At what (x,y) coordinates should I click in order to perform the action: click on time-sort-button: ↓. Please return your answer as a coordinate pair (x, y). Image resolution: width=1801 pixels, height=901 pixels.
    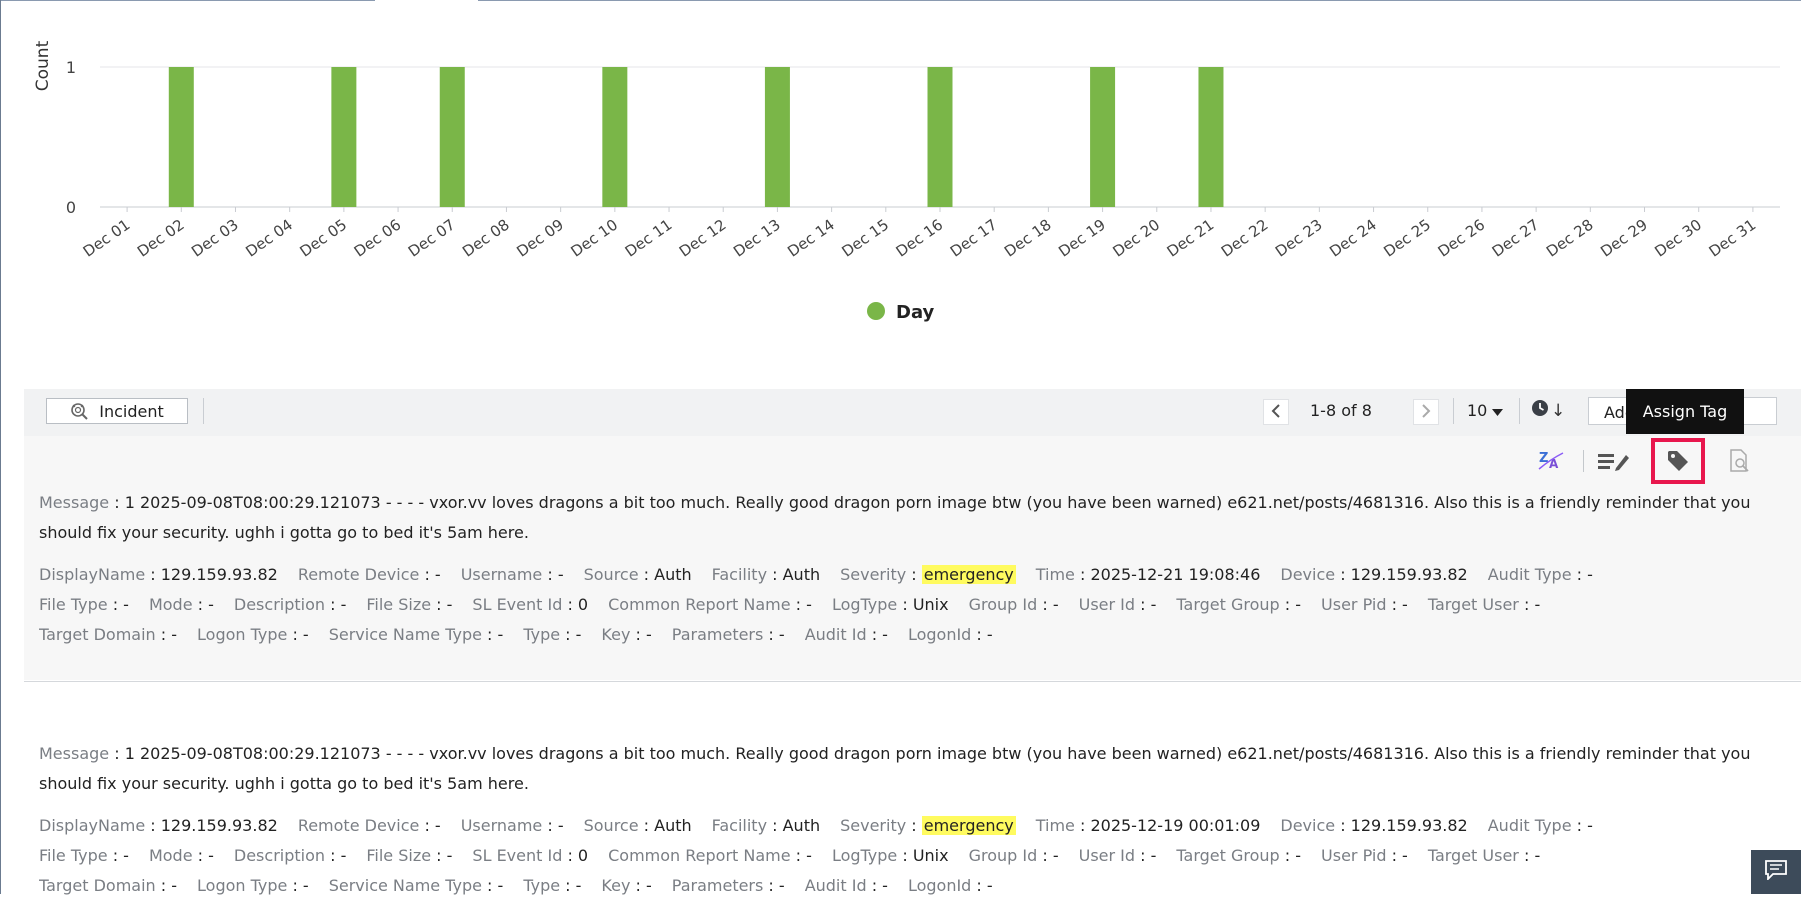
    Looking at the image, I should click on (1548, 410).